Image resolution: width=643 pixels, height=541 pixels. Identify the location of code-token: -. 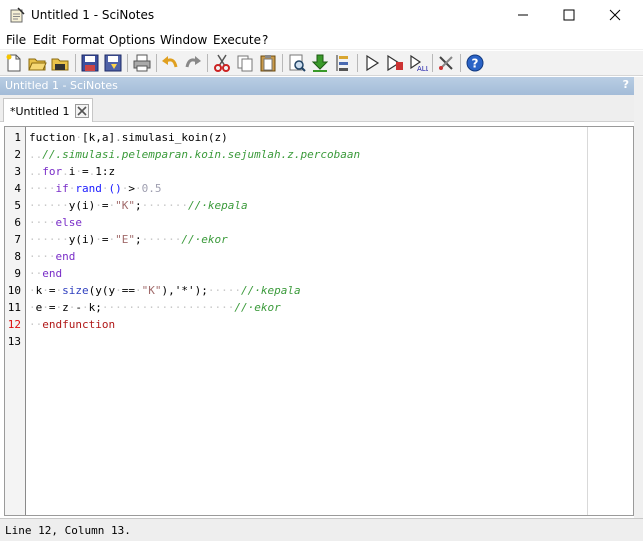
(78, 307).